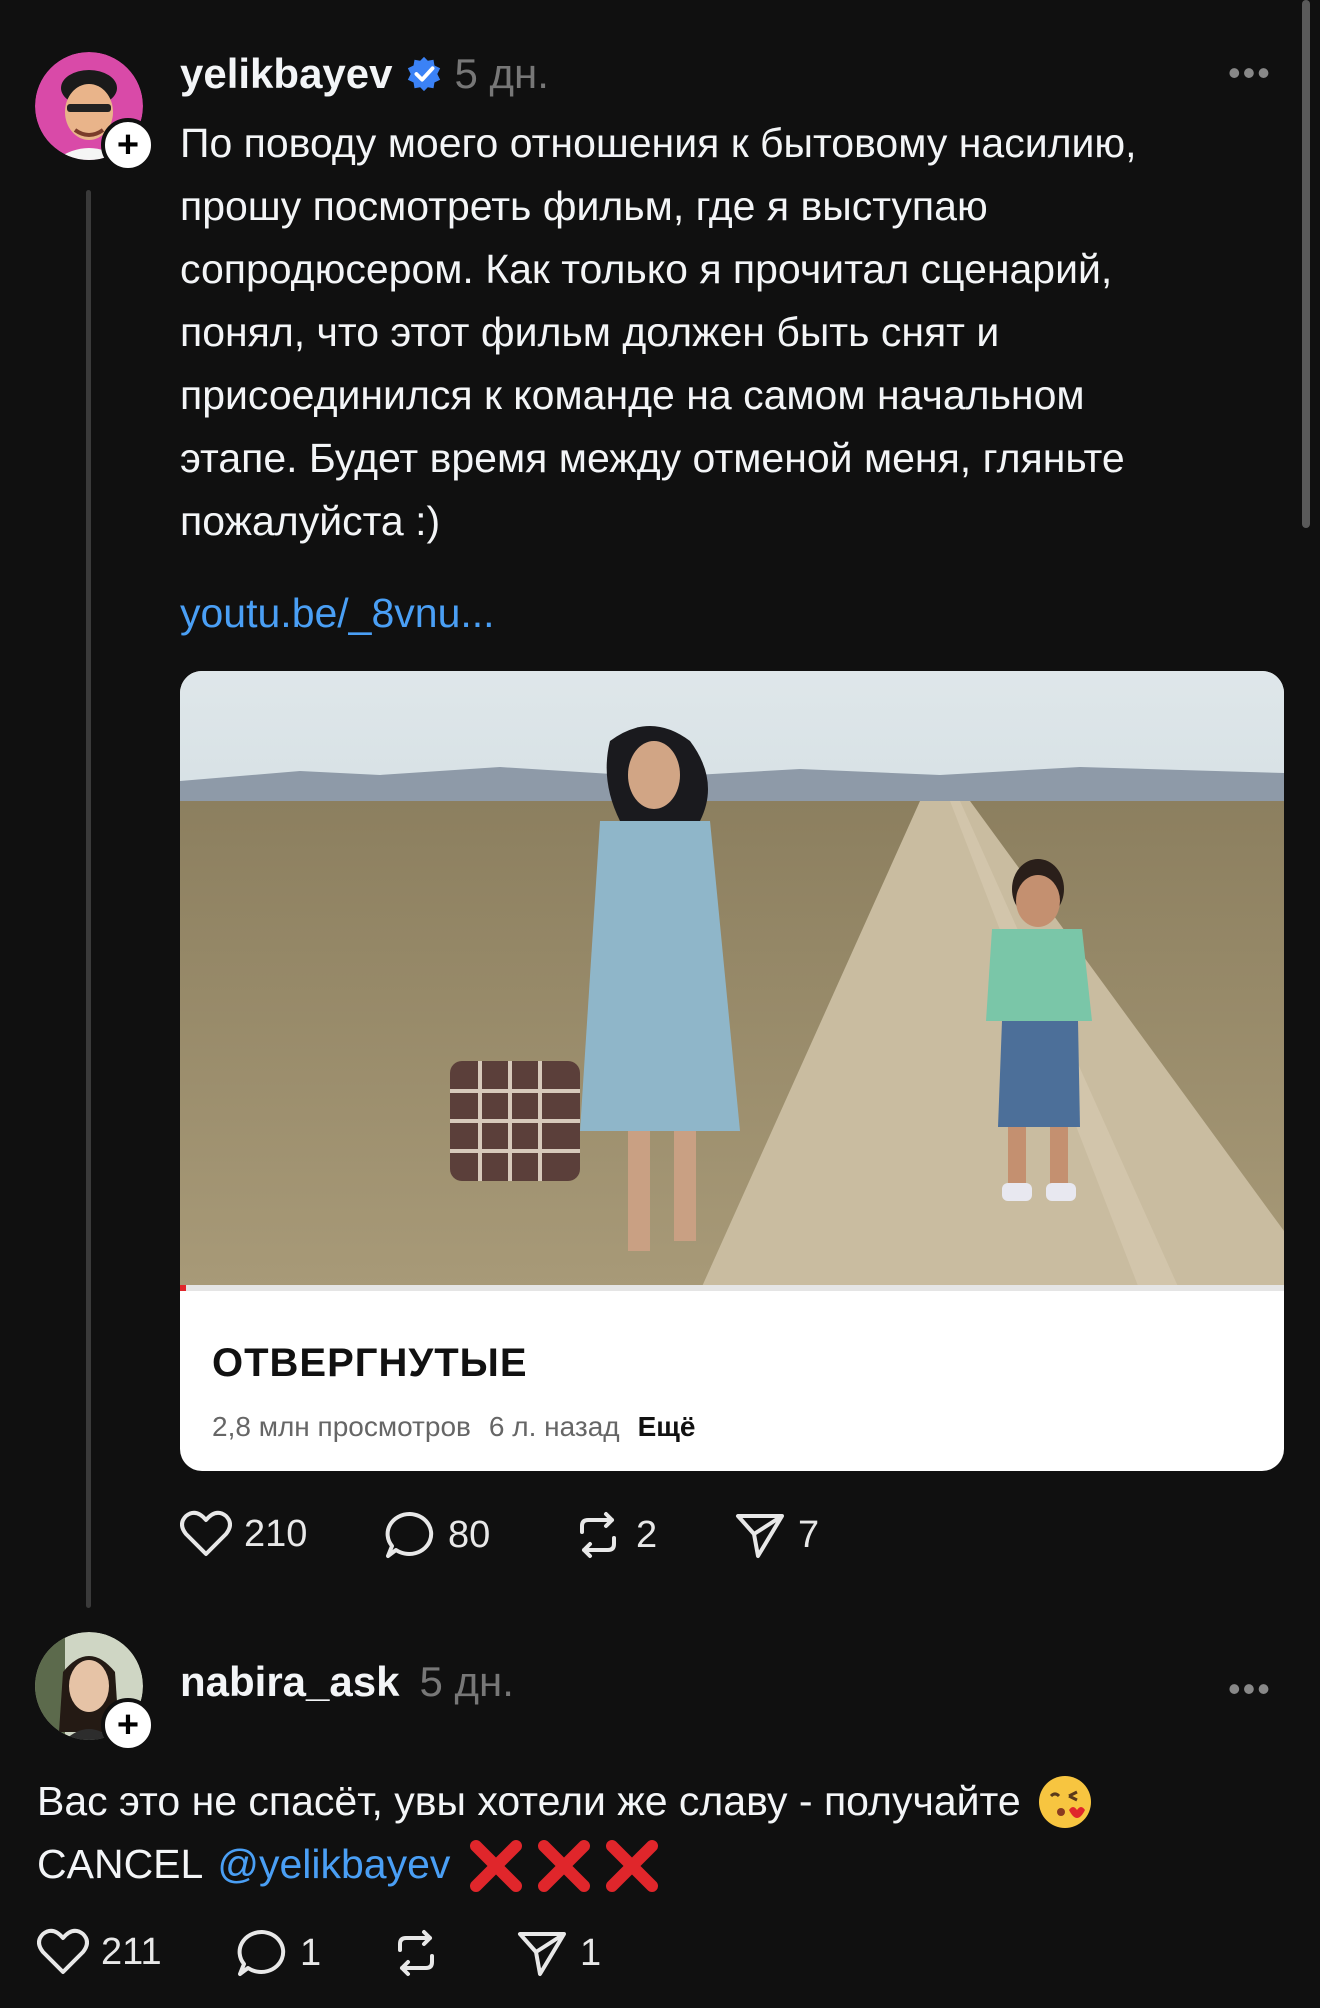 Image resolution: width=1320 pixels, height=2008 pixels. Describe the element at coordinates (647, 1534) in the screenshot. I see `repost-count: 2` at that location.